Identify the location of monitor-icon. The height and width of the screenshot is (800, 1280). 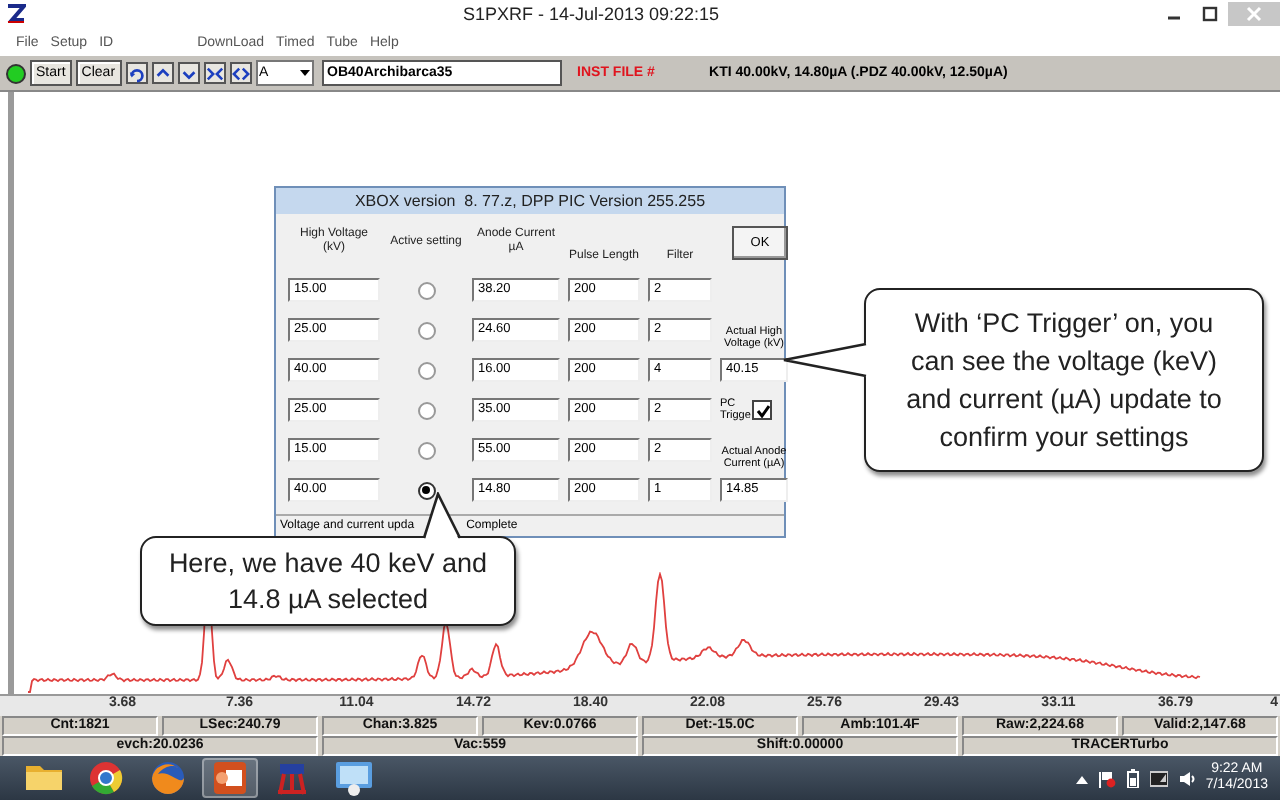
(354, 778).